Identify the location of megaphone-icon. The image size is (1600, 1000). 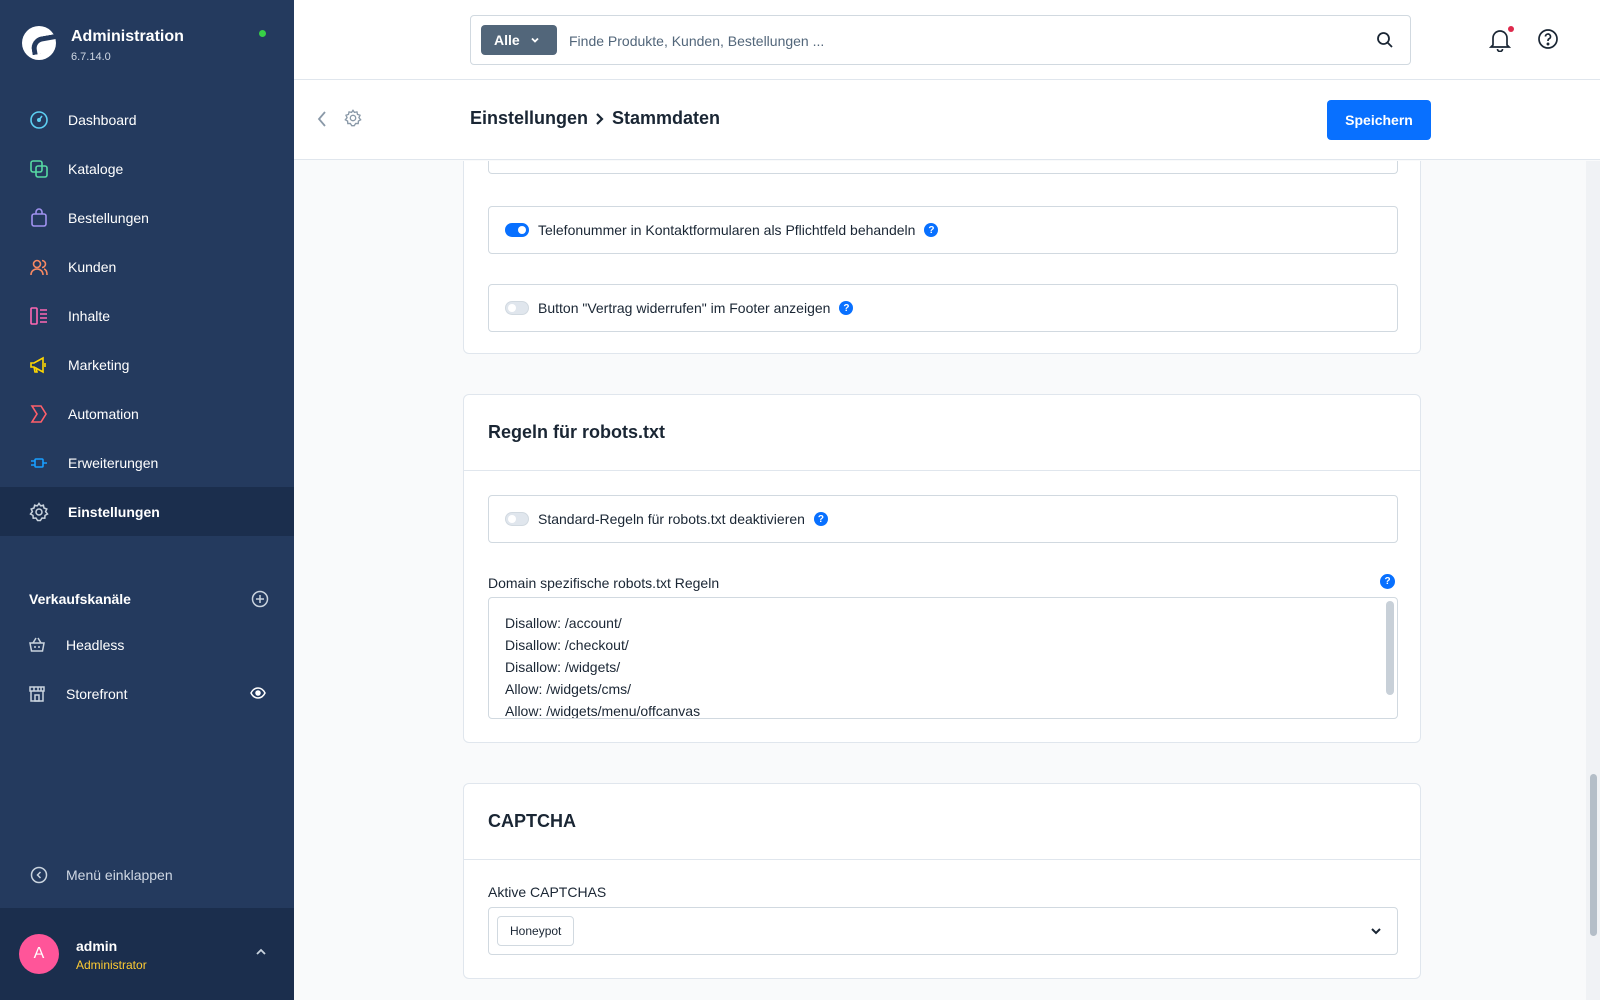
(39, 365).